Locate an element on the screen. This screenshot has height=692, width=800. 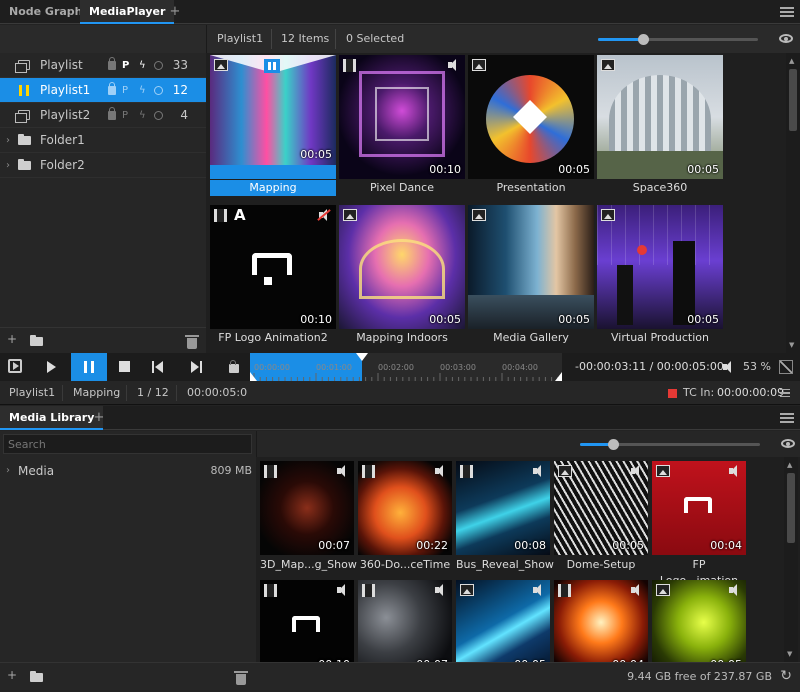
search-input is located at coordinates (127, 444).